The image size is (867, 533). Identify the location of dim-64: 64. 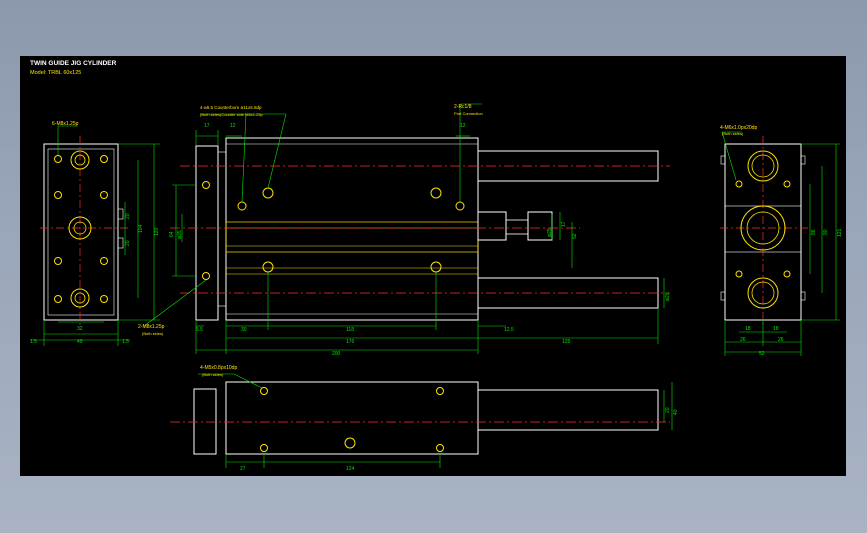
(172, 234).